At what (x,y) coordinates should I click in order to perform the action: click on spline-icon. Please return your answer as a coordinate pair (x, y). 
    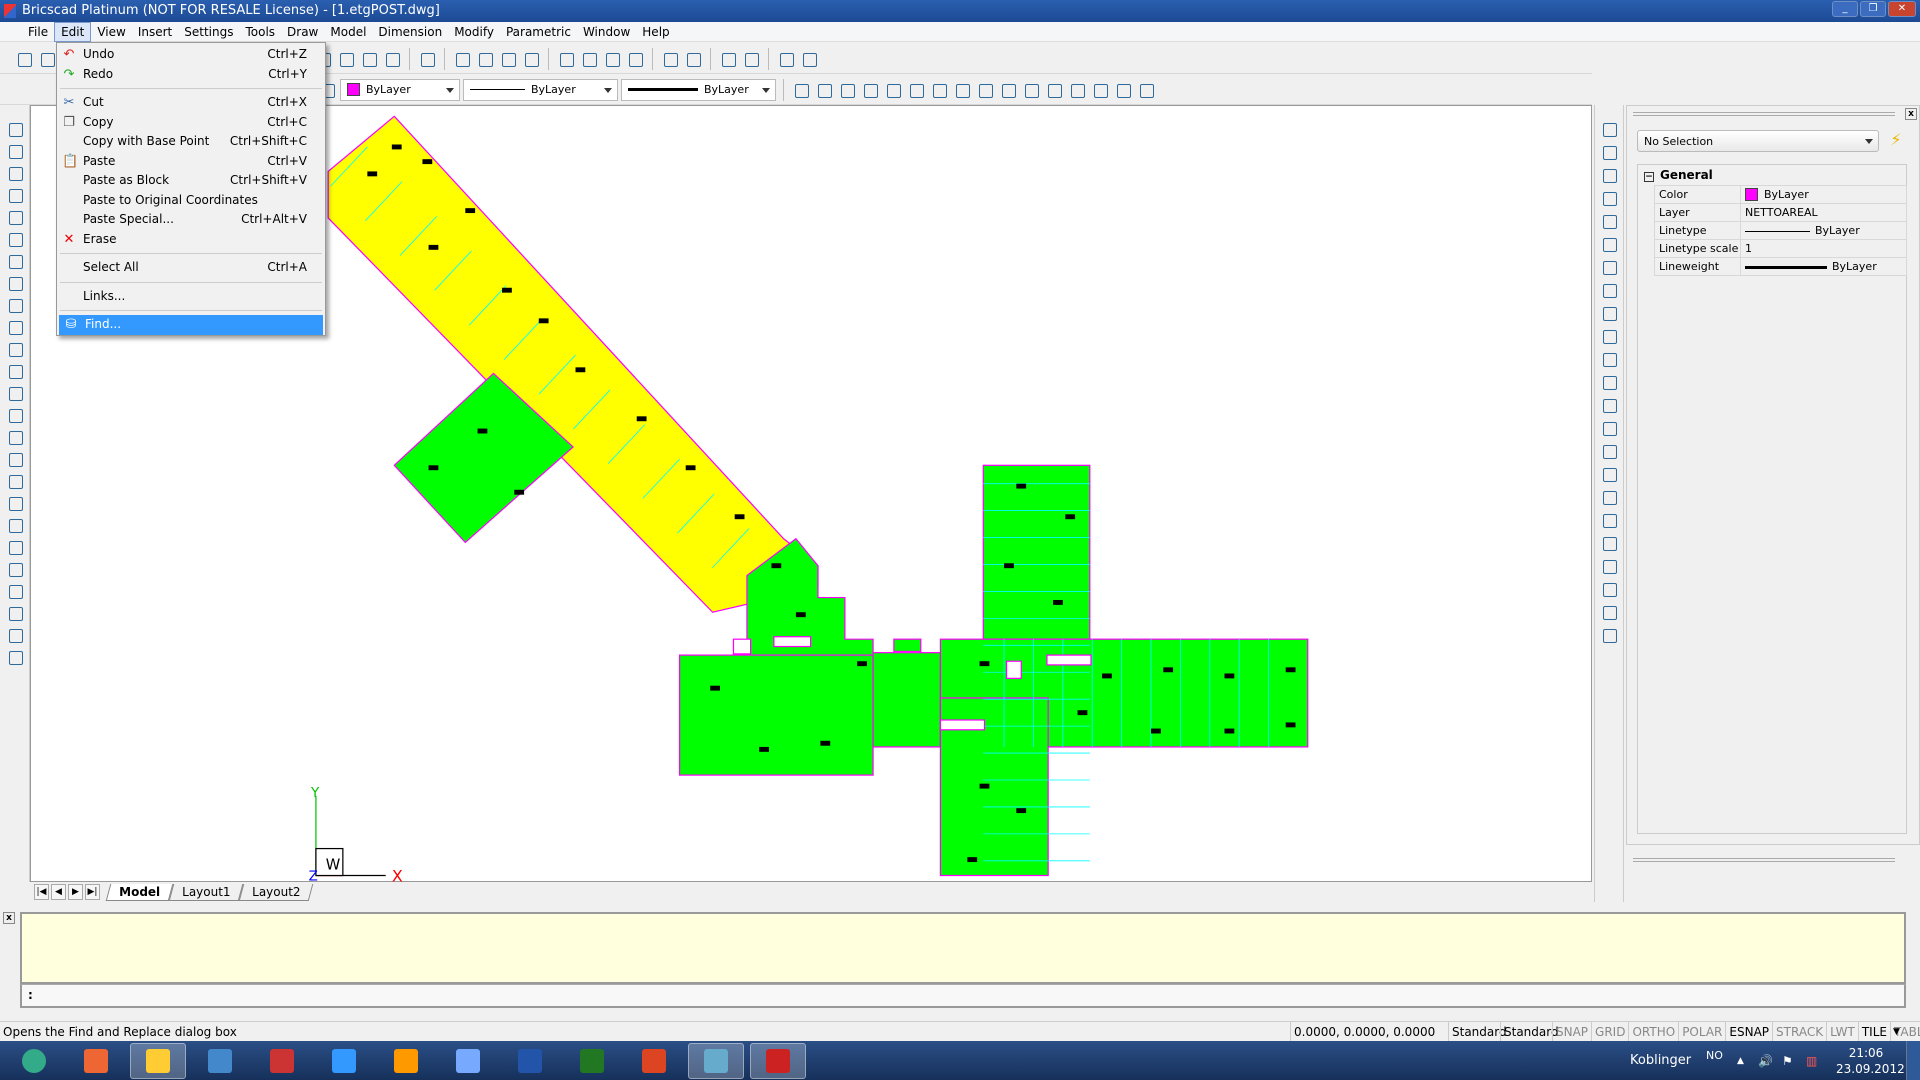
    Looking at the image, I should click on (15, 261).